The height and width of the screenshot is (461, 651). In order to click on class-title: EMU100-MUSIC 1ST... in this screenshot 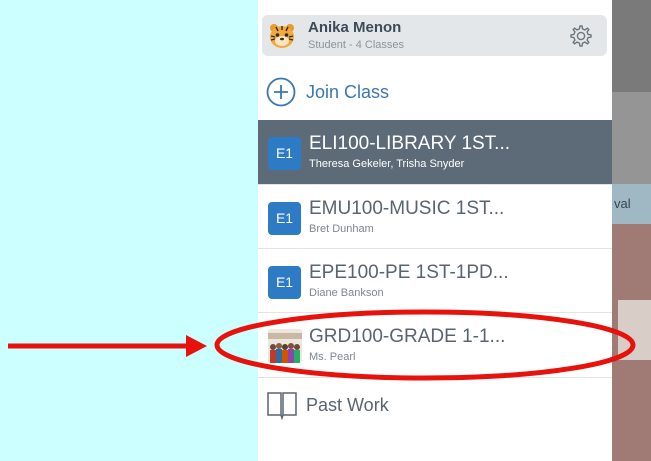, I will do `click(407, 208)`.